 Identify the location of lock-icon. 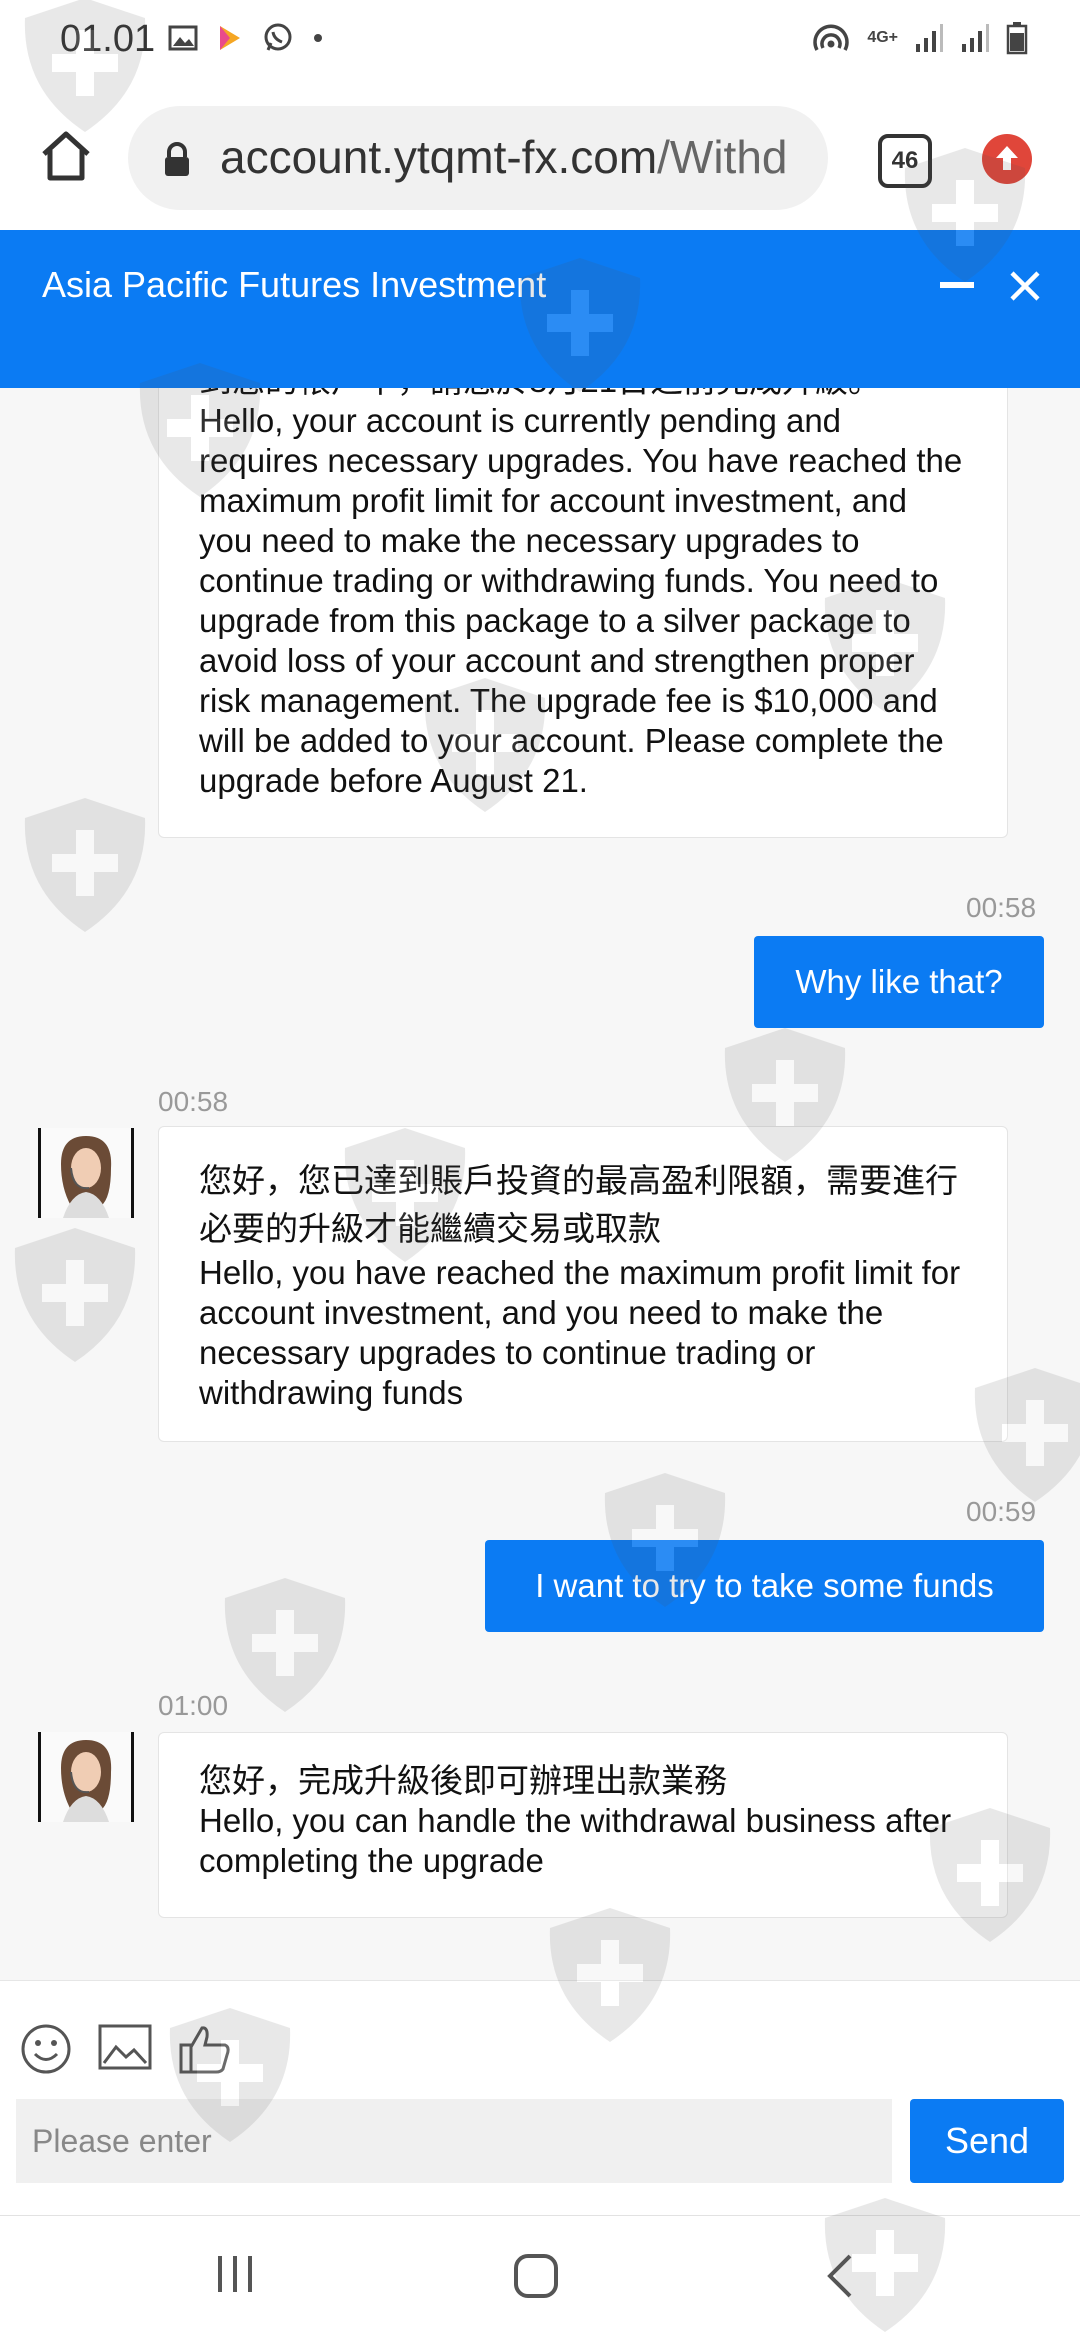
(177, 159).